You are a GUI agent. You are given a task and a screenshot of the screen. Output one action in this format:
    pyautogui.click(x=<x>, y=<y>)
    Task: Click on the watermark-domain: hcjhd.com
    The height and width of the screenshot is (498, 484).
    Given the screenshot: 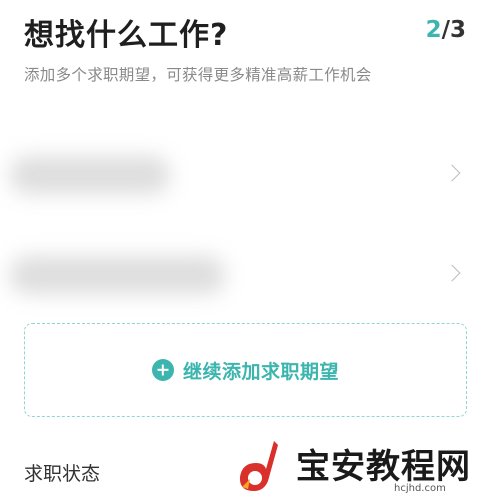 What is the action you would take?
    pyautogui.click(x=420, y=488)
    